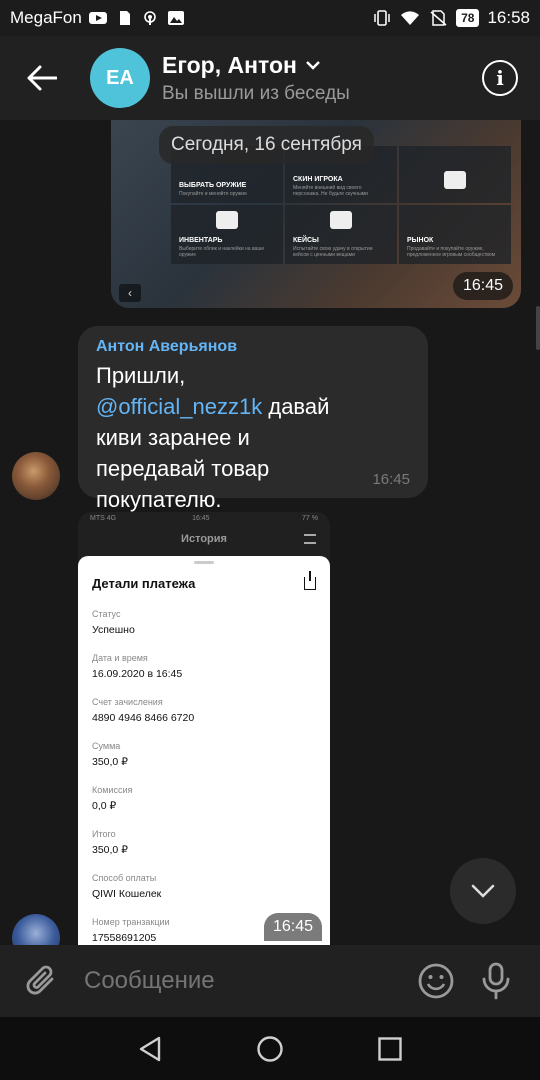 This screenshot has height=1080, width=540. I want to click on chat-header: EA Егор, Антон Вы вышли из беседы i, so click(270, 78).